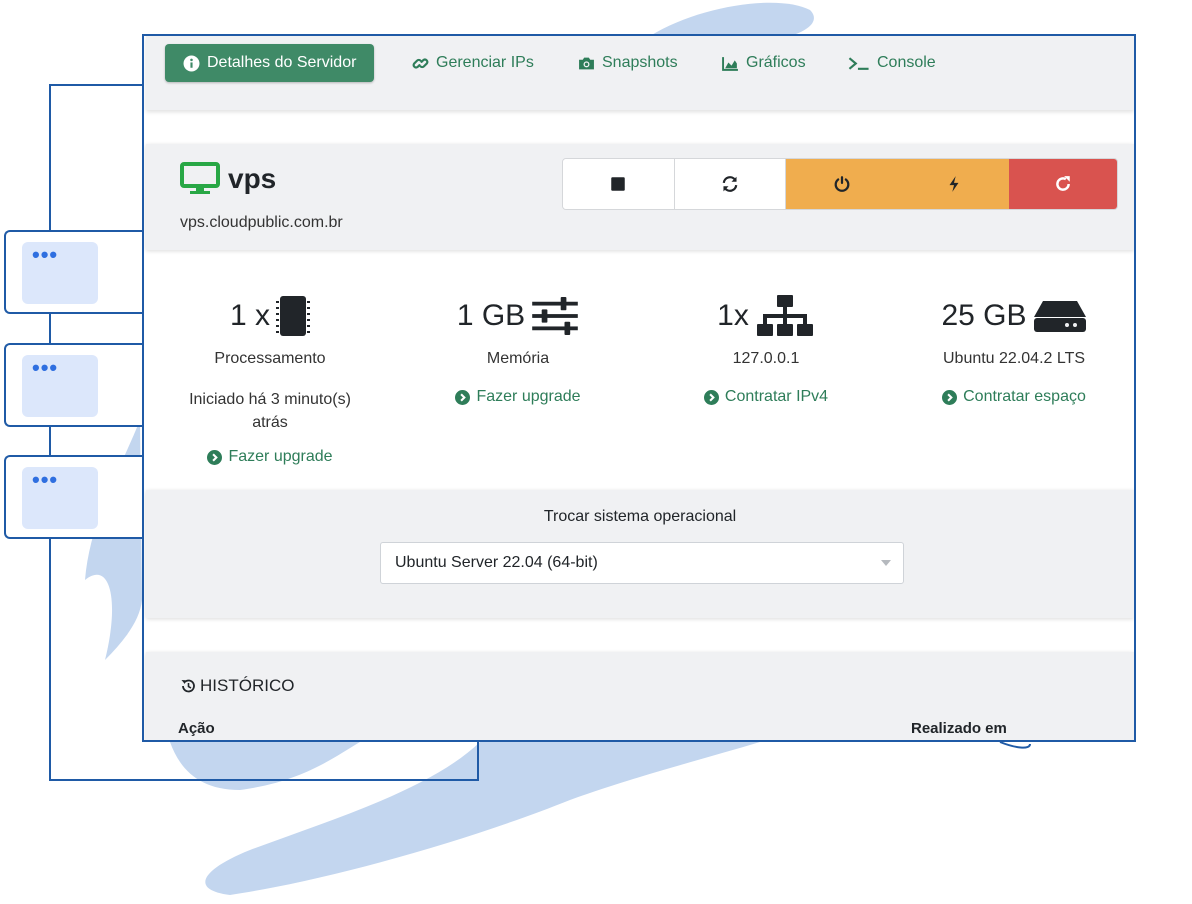  What do you see at coordinates (1059, 316) in the screenshot?
I see `hdd-icon` at bounding box center [1059, 316].